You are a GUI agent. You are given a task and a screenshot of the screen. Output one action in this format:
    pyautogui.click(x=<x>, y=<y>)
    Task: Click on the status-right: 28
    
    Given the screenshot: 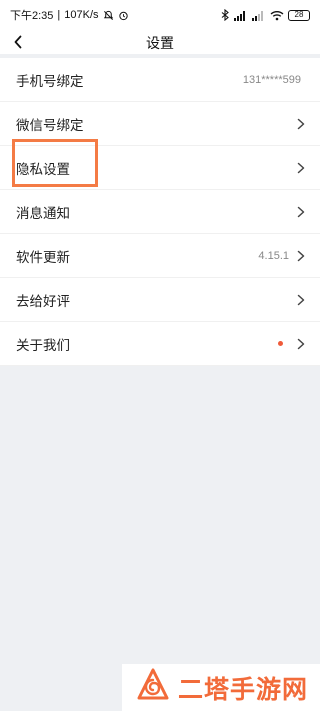 What is the action you would take?
    pyautogui.click(x=265, y=15)
    